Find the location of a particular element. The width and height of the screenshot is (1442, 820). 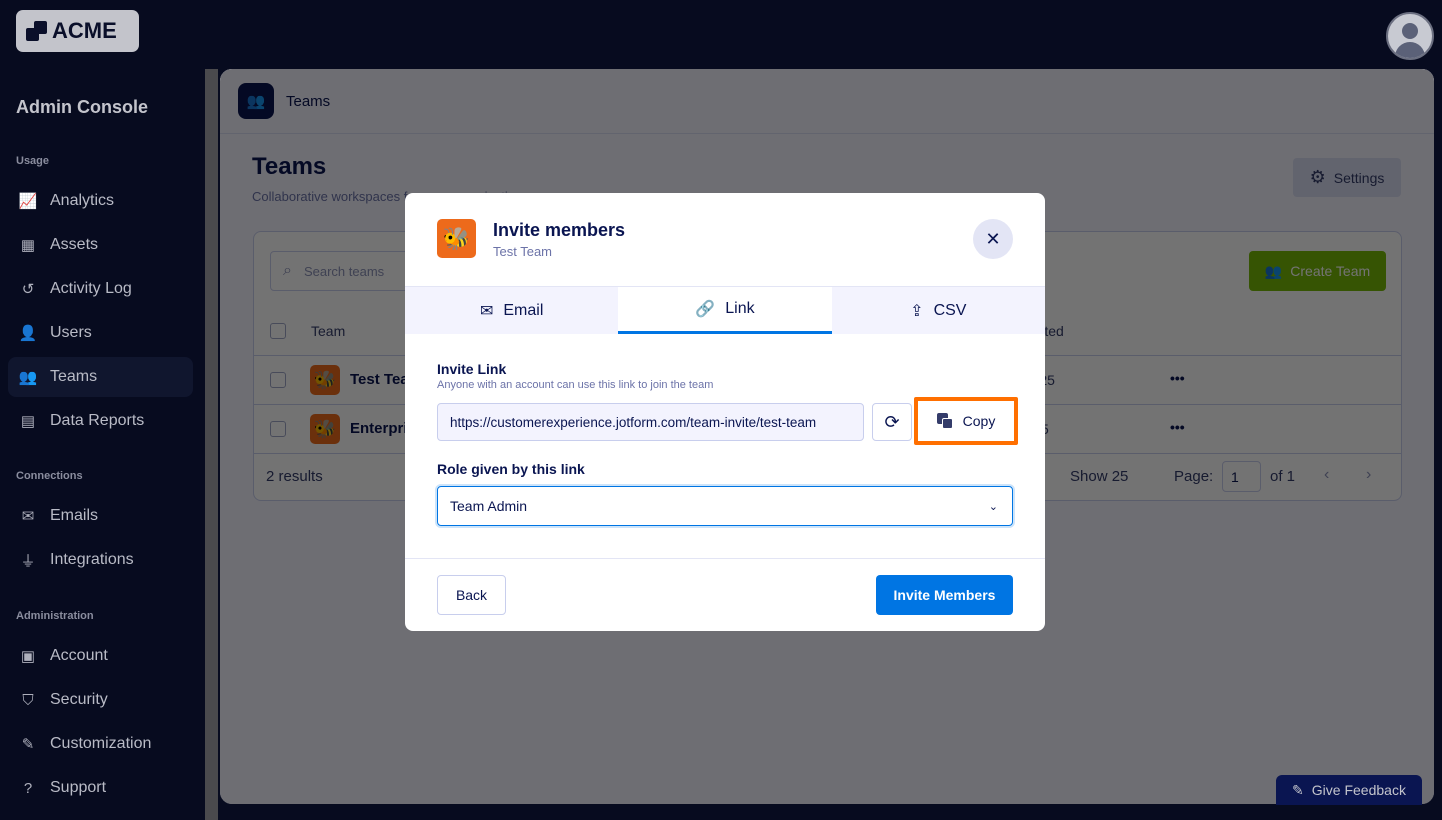

tab-link: 🔗 Link is located at coordinates (725, 310).